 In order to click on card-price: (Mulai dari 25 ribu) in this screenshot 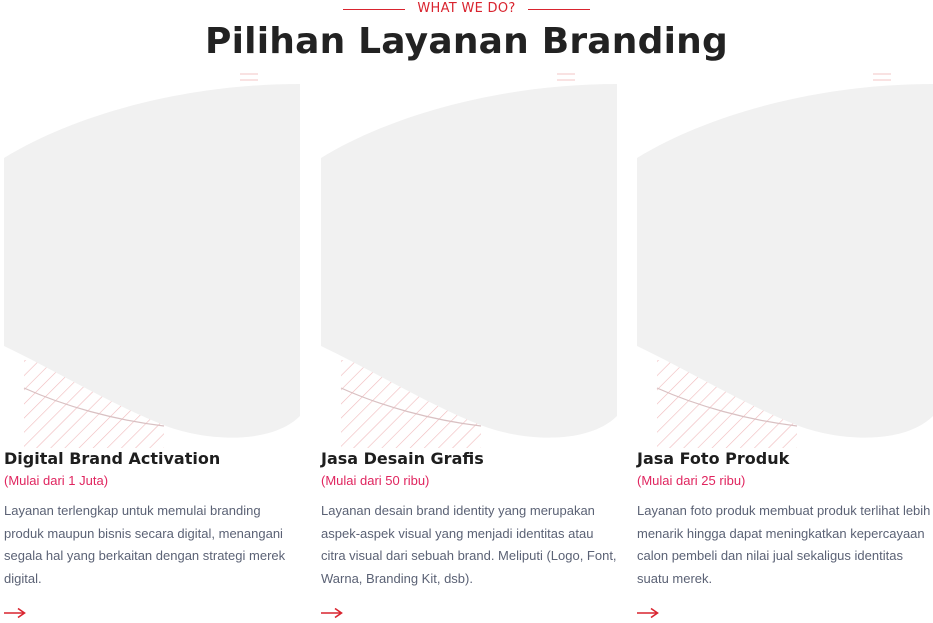, I will do `click(691, 480)`.